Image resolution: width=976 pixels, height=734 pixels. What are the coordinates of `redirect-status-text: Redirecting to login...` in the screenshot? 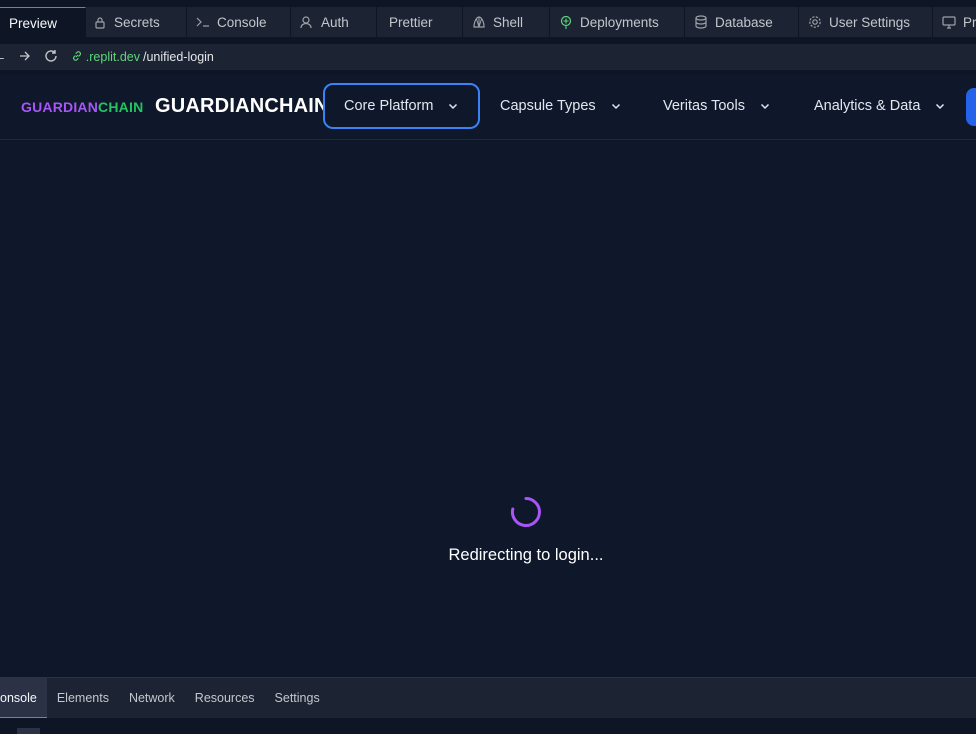 It's located at (526, 555).